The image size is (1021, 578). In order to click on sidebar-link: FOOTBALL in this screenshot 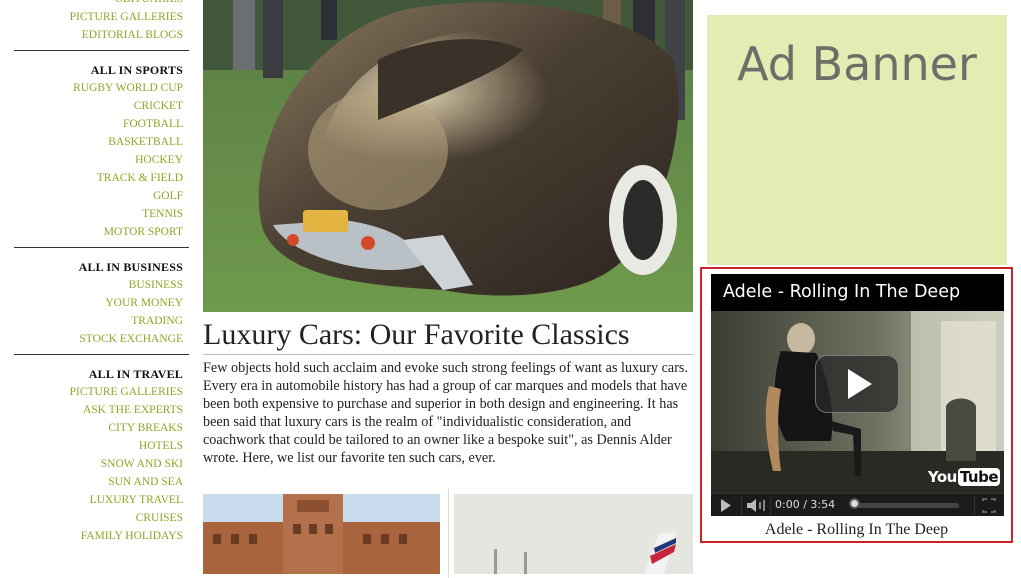, I will do `click(101, 124)`.